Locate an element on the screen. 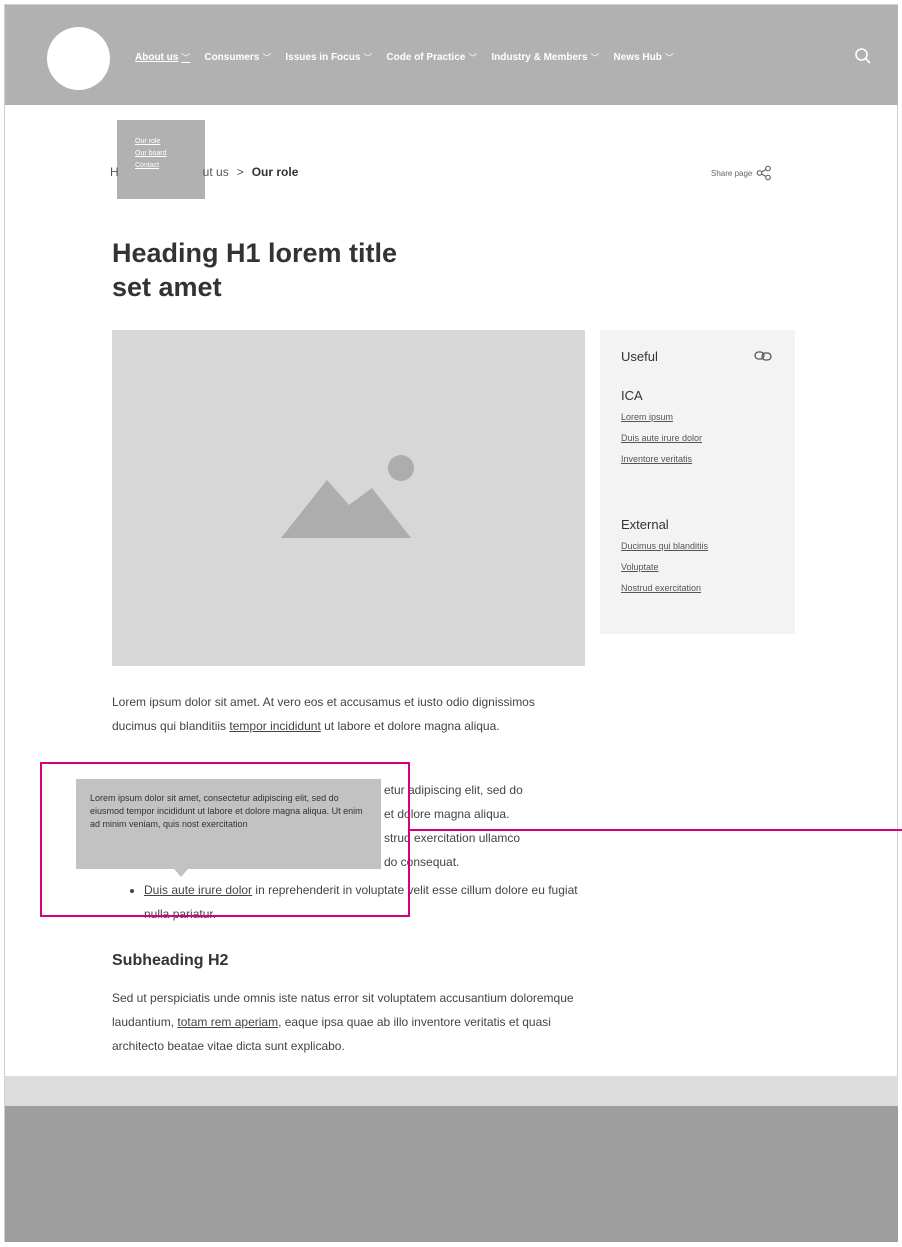 The height and width of the screenshot is (1247, 902). share-icon is located at coordinates (764, 173).